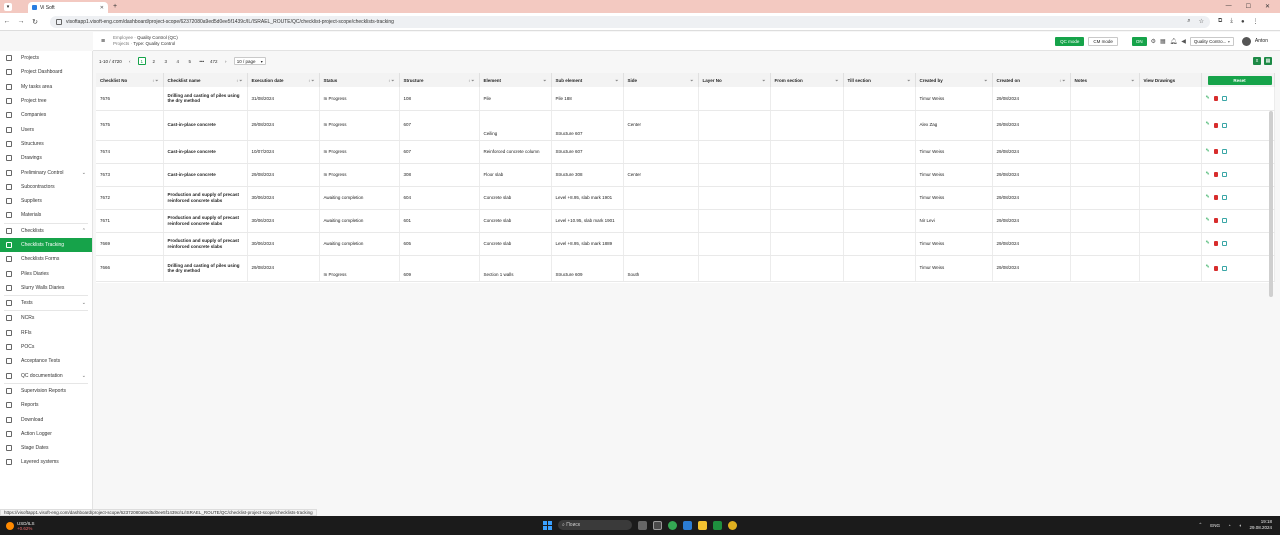 The width and height of the screenshot is (1280, 535). What do you see at coordinates (1070, 41) in the screenshot?
I see `qc-mode-button: QC mode` at bounding box center [1070, 41].